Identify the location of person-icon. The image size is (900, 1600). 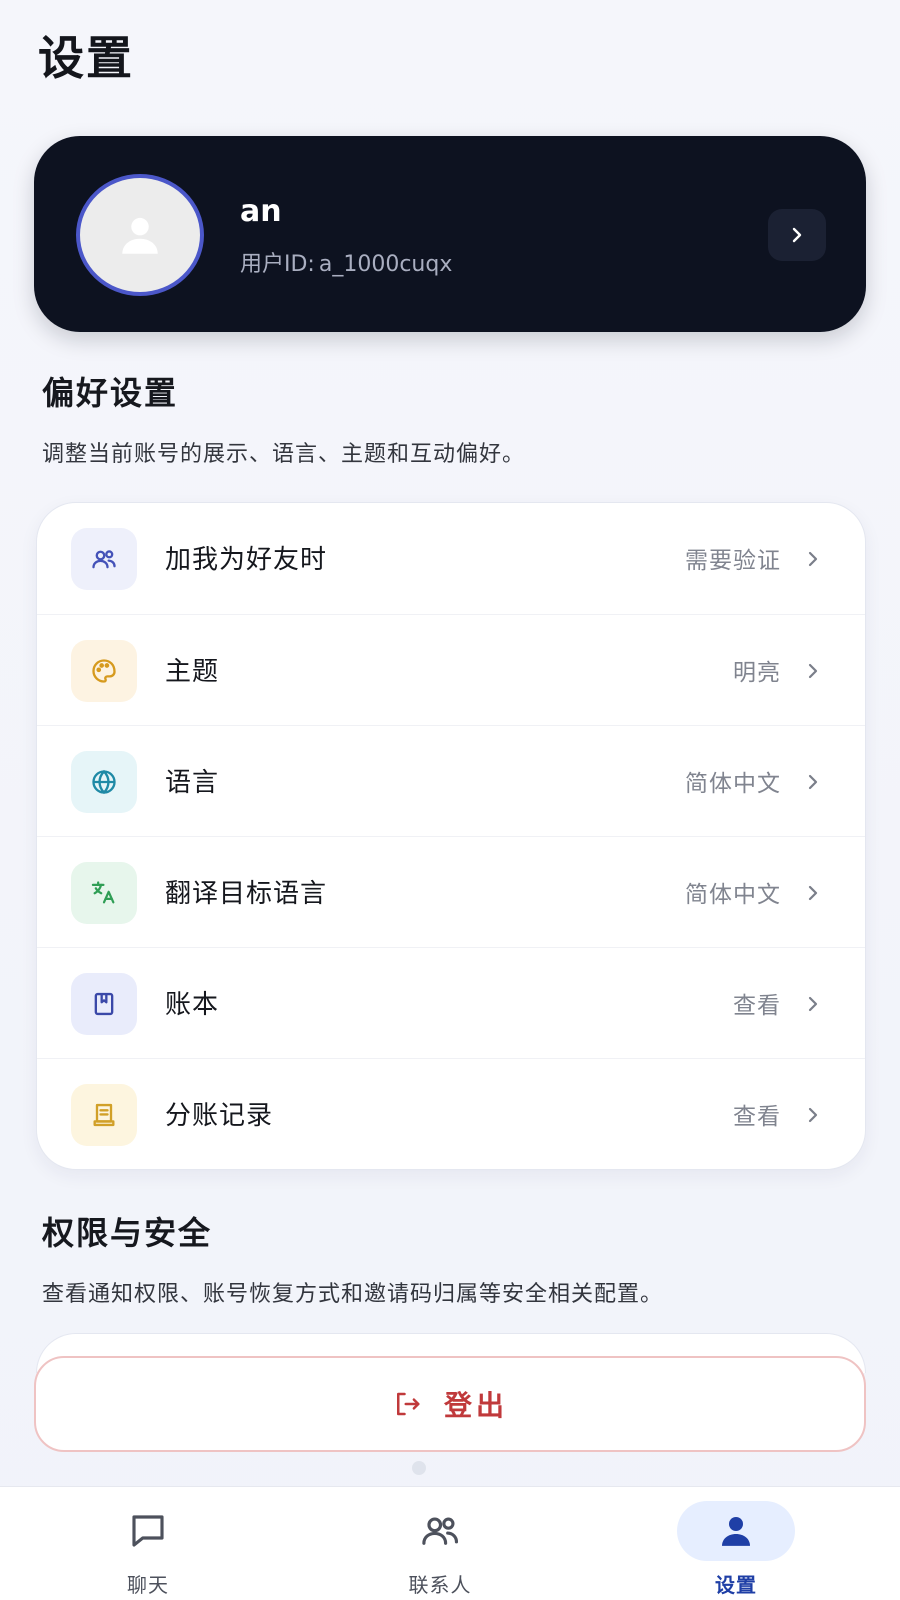
(736, 1531).